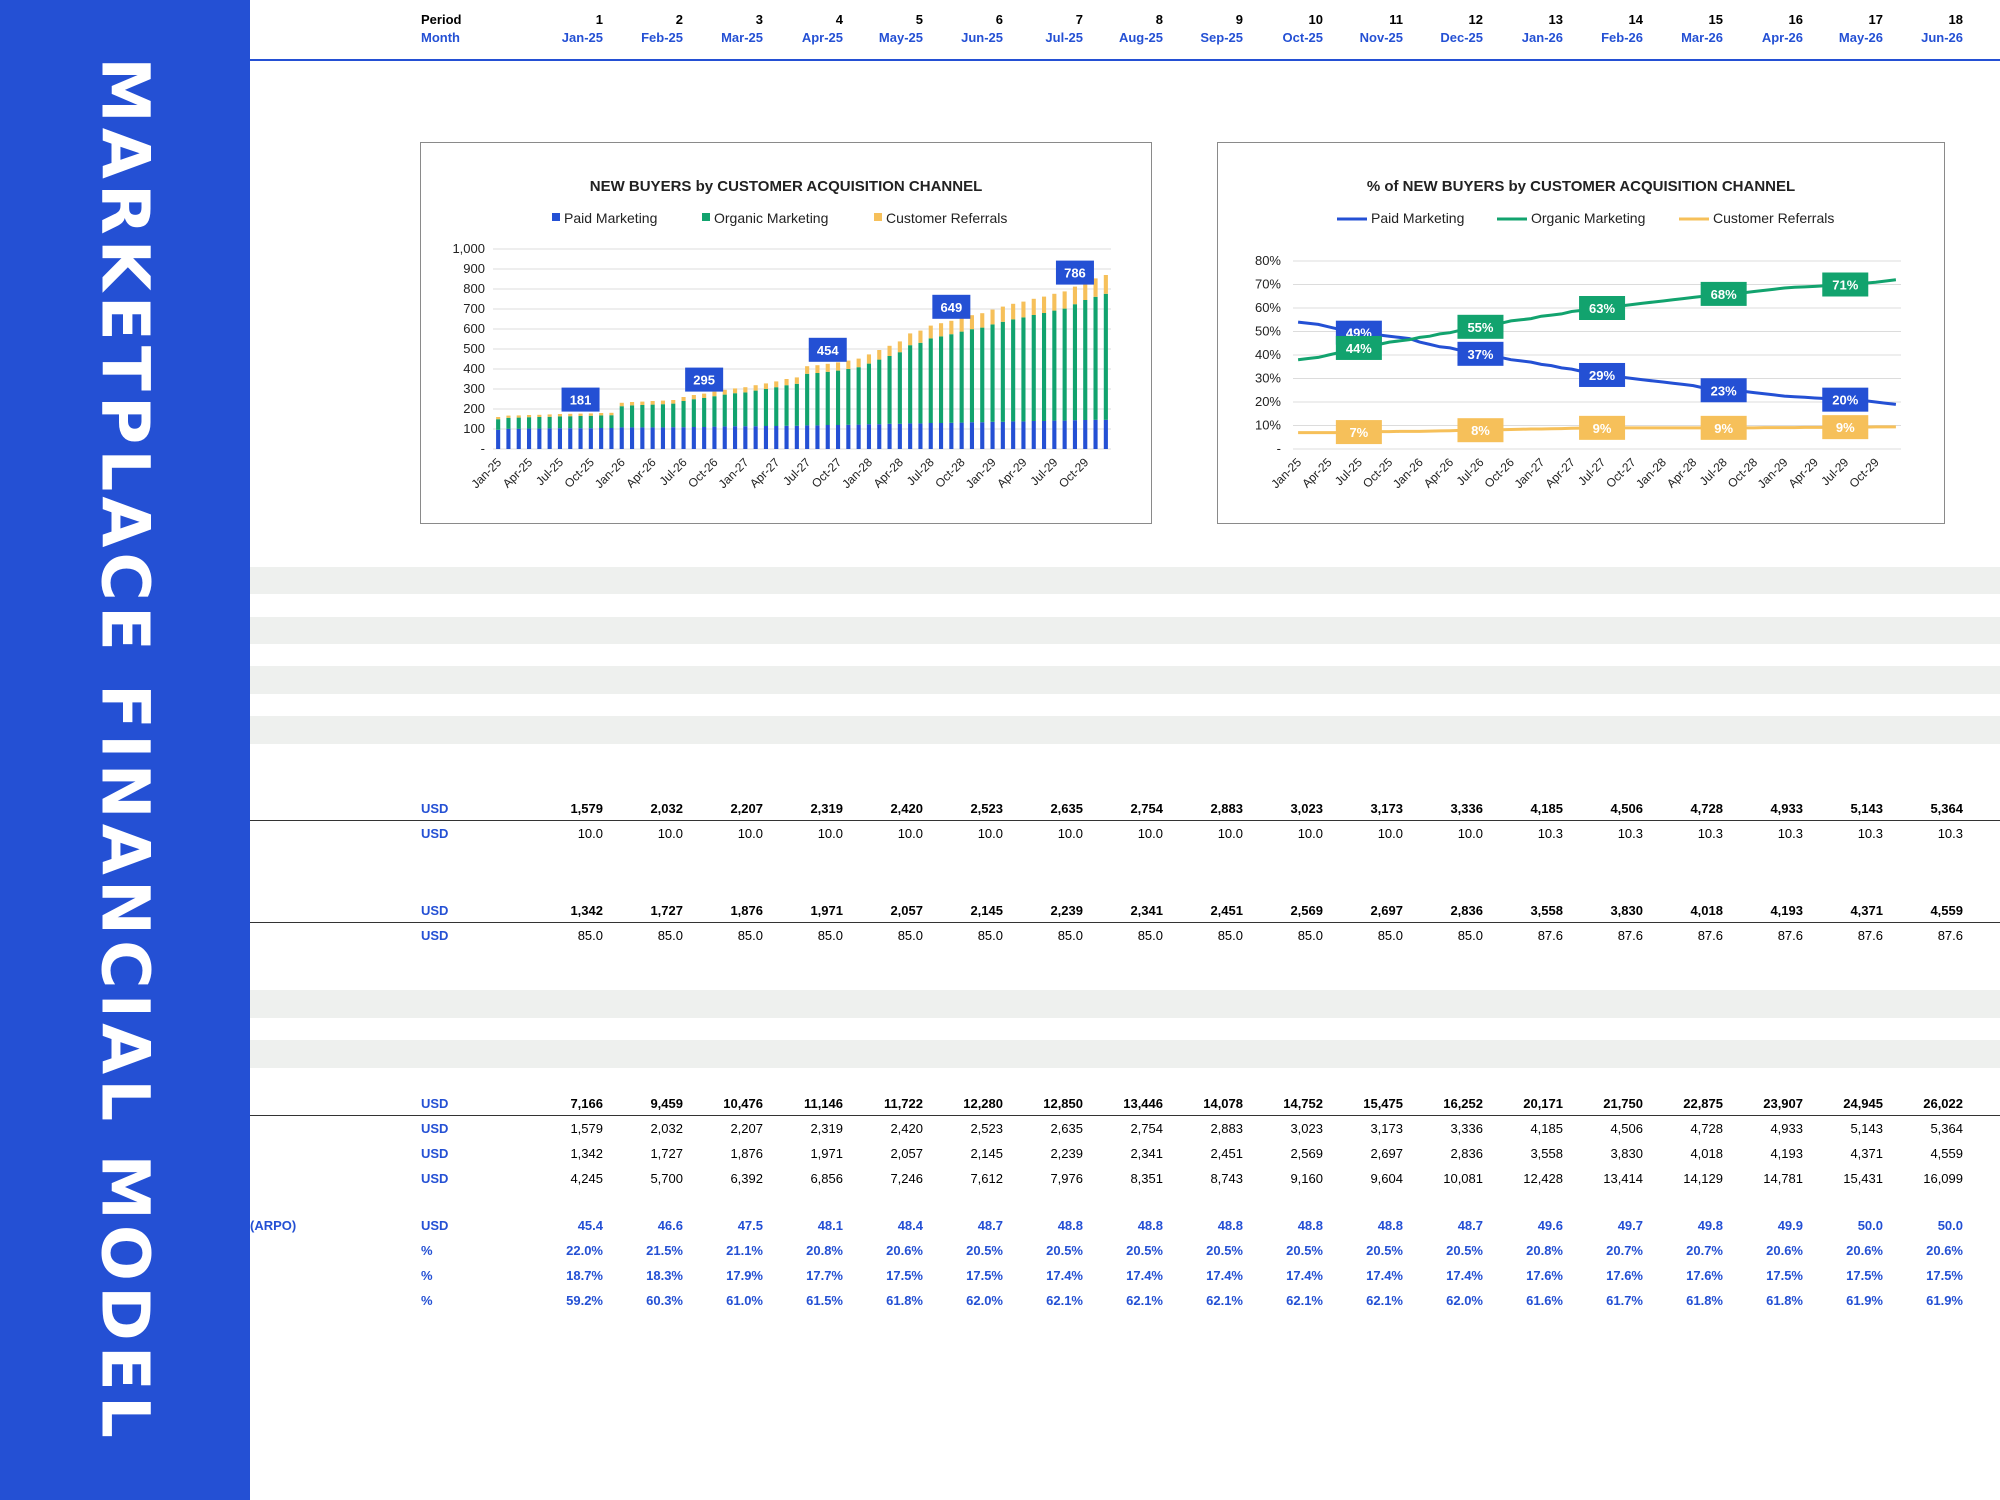 This screenshot has height=1500, width=2000. What do you see at coordinates (1946, 910) in the screenshot?
I see `value-cell: 4,559` at bounding box center [1946, 910].